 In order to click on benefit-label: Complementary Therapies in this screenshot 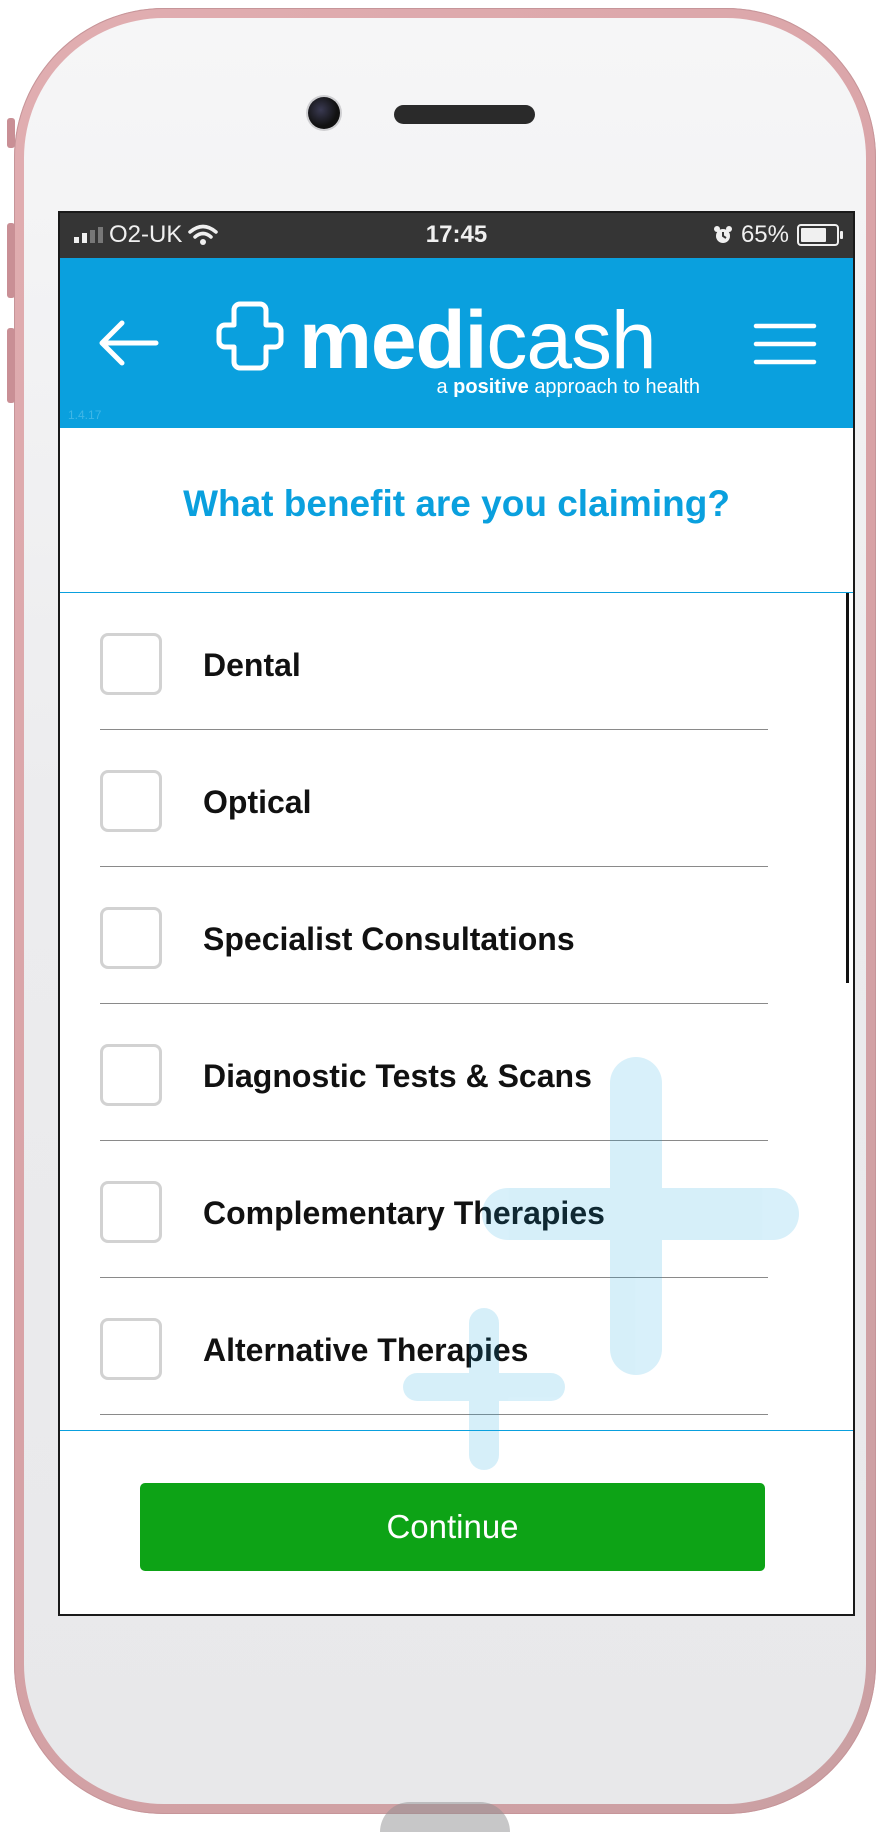, I will do `click(404, 1213)`.